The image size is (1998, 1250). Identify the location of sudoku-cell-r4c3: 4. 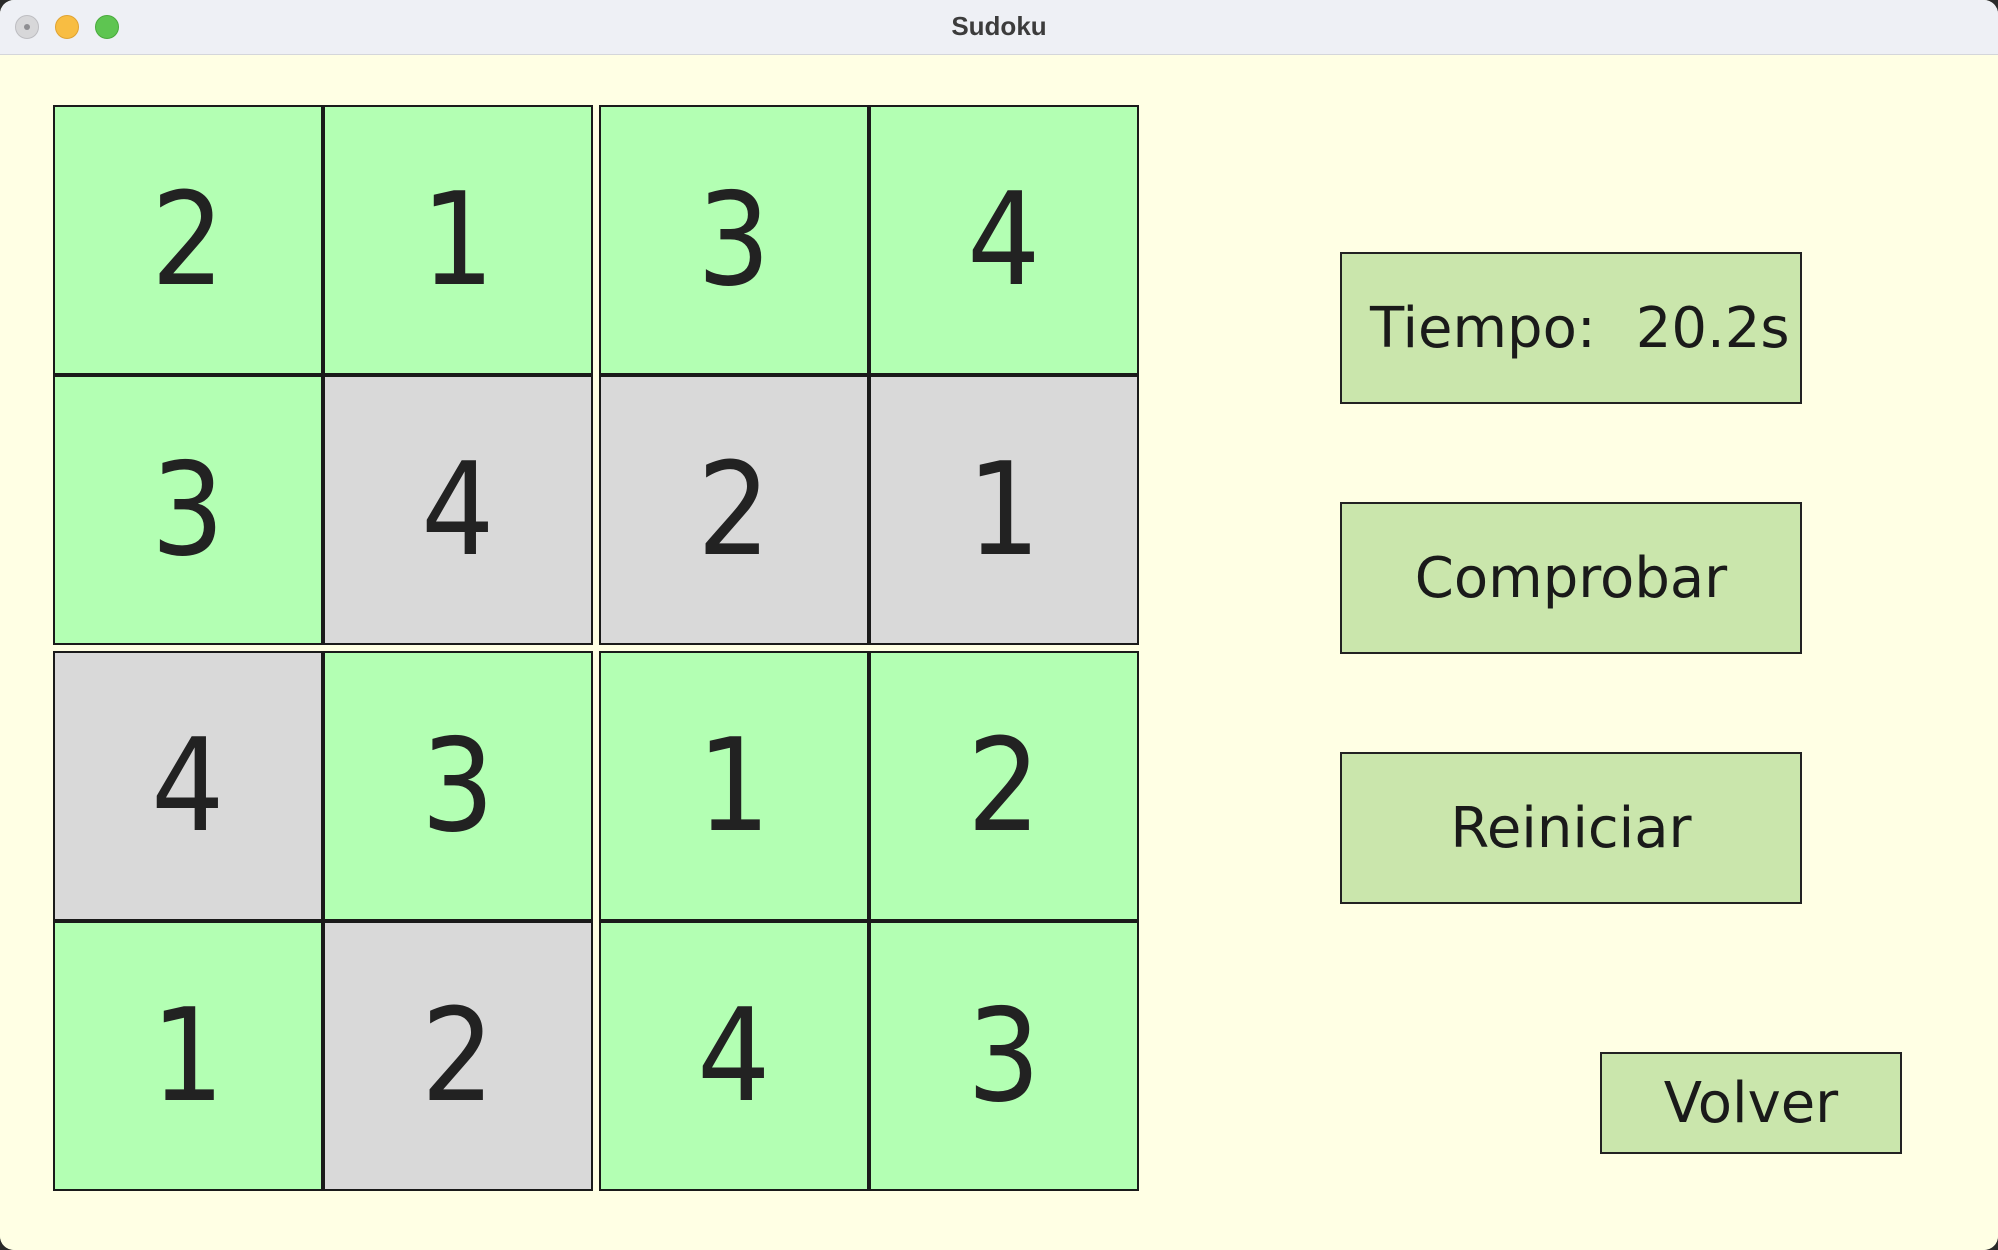
(734, 1056).